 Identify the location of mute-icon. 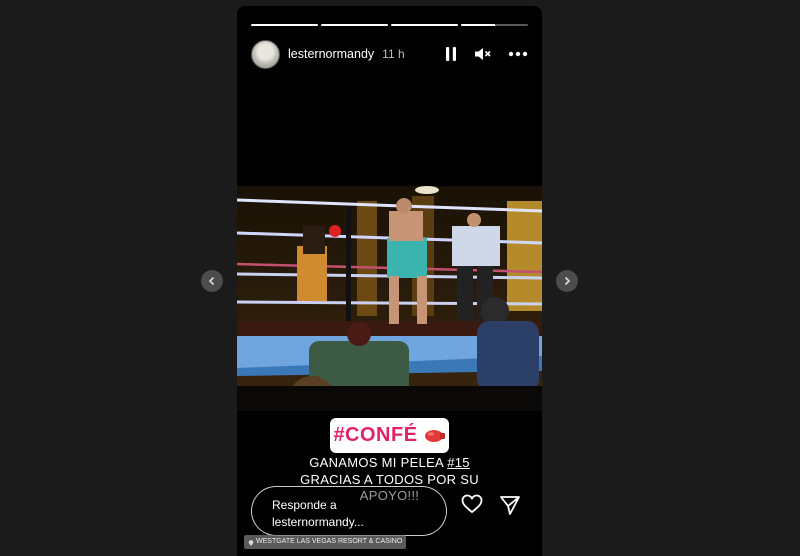
(483, 54).